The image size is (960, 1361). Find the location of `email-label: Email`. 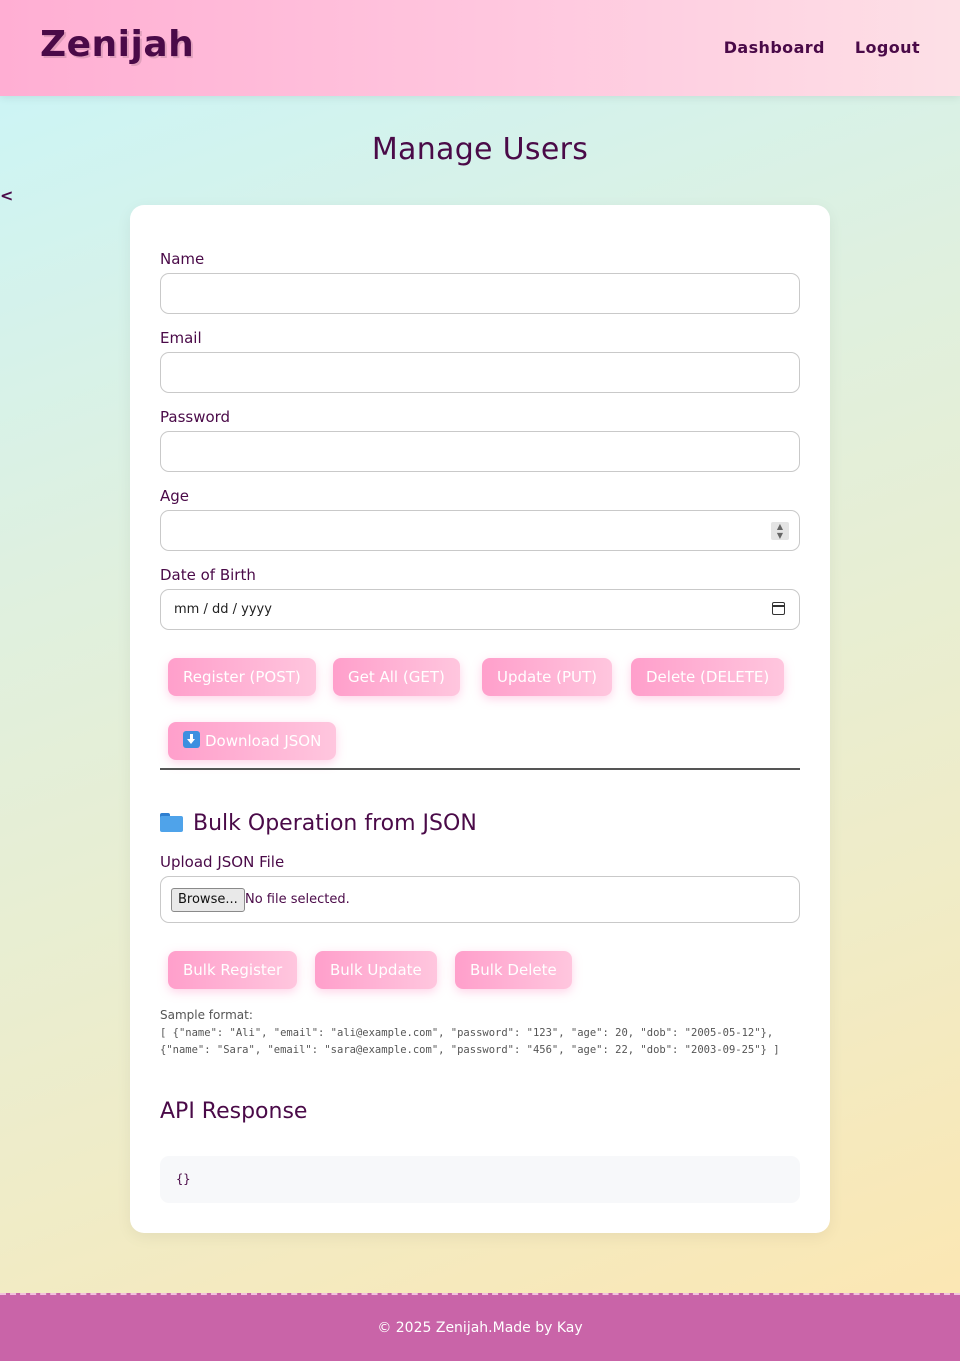

email-label: Email is located at coordinates (181, 338).